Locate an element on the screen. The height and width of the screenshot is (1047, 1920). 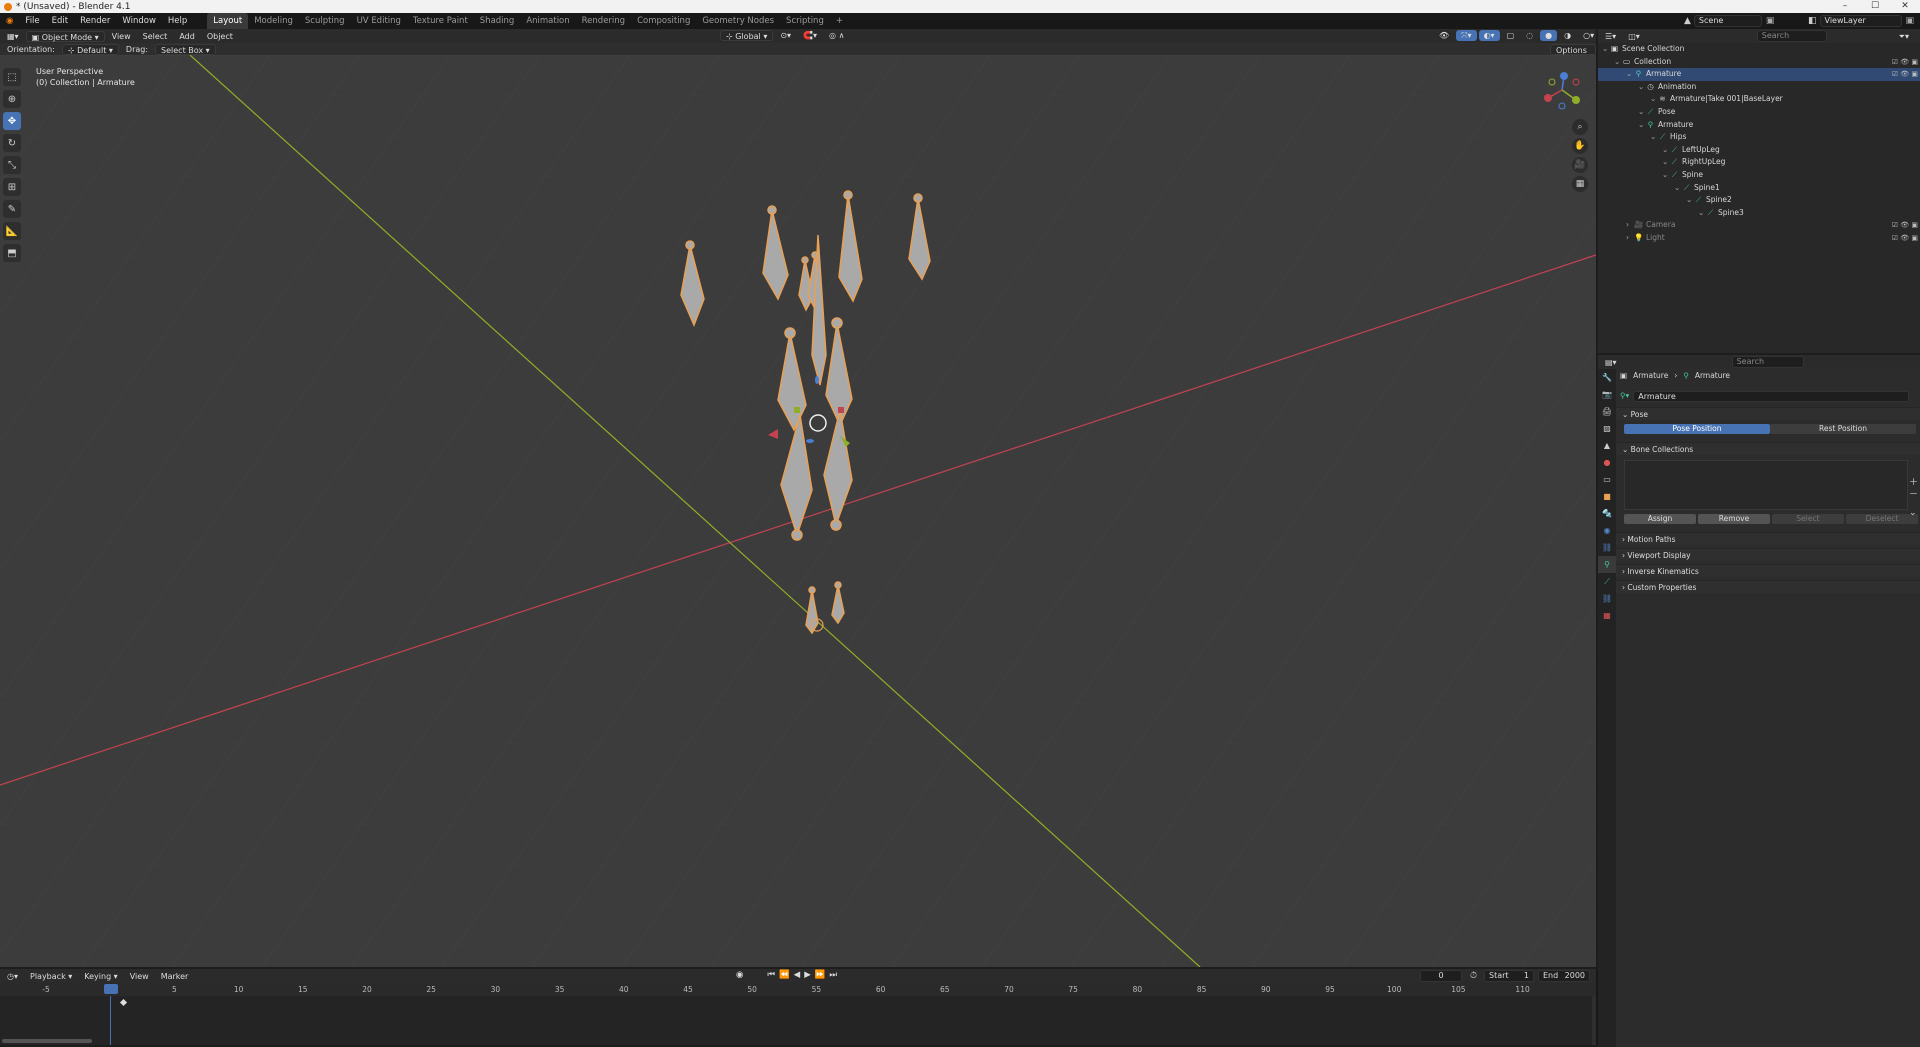
constraints-tab-icon: ⛓ is located at coordinates (1607, 547).